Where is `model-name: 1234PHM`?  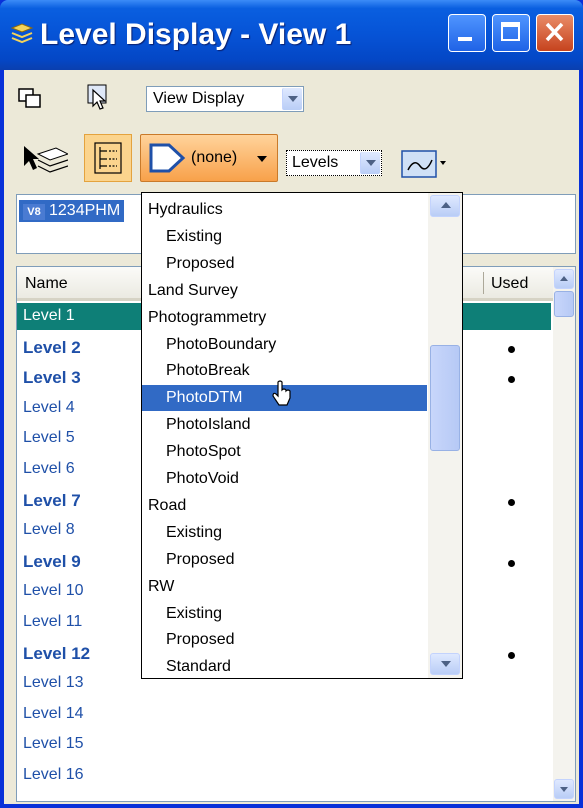
model-name: 1234PHM is located at coordinates (85, 210).